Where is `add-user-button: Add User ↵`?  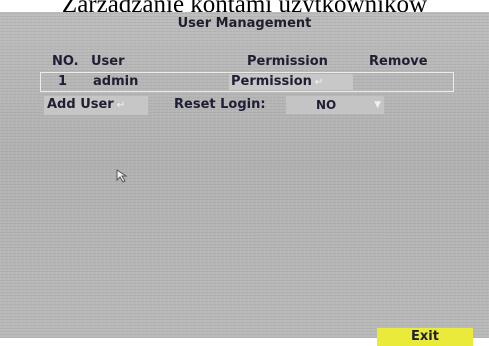
add-user-button: Add User ↵ is located at coordinates (96, 105).